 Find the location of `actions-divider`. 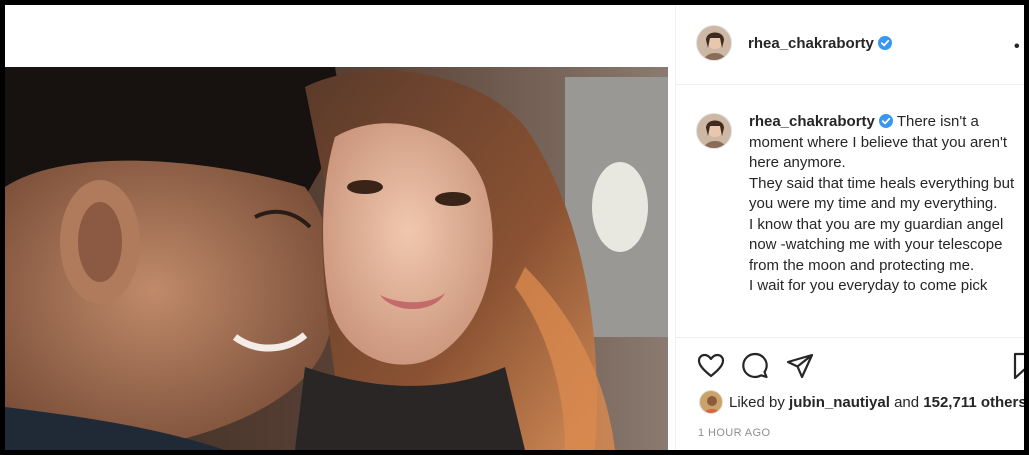

actions-divider is located at coordinates (850, 337).